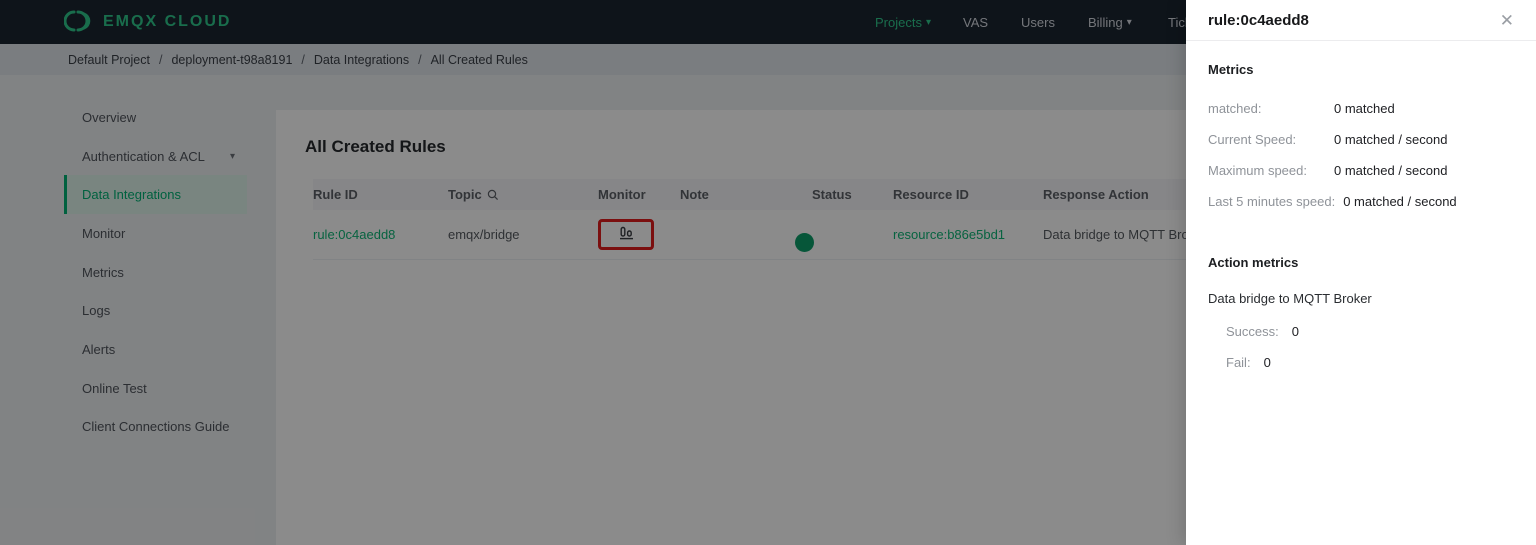 The width and height of the screenshot is (1536, 545). Describe the element at coordinates (1362, 347) in the screenshot. I see `action-metrics-rows: Success: 0 Fail: 0` at that location.